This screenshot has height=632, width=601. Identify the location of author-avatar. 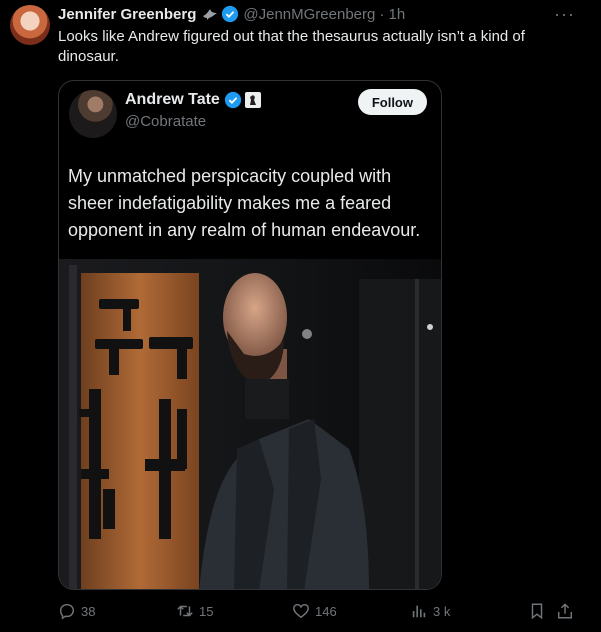
(30, 25).